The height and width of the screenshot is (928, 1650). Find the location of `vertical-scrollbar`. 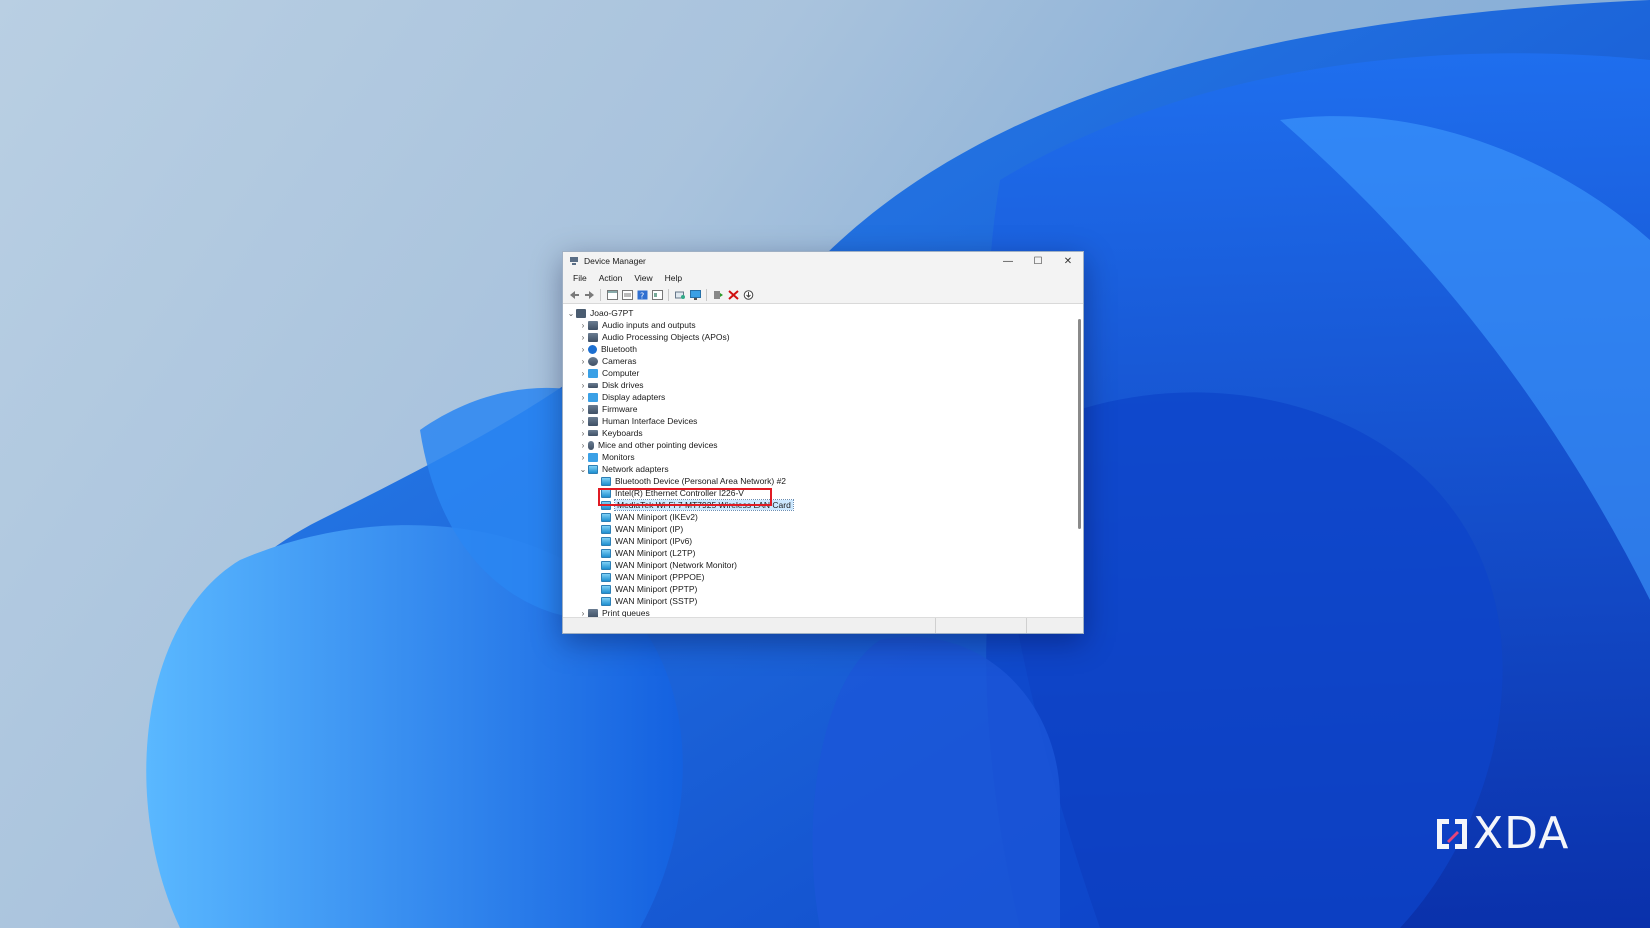

vertical-scrollbar is located at coordinates (1079, 461).